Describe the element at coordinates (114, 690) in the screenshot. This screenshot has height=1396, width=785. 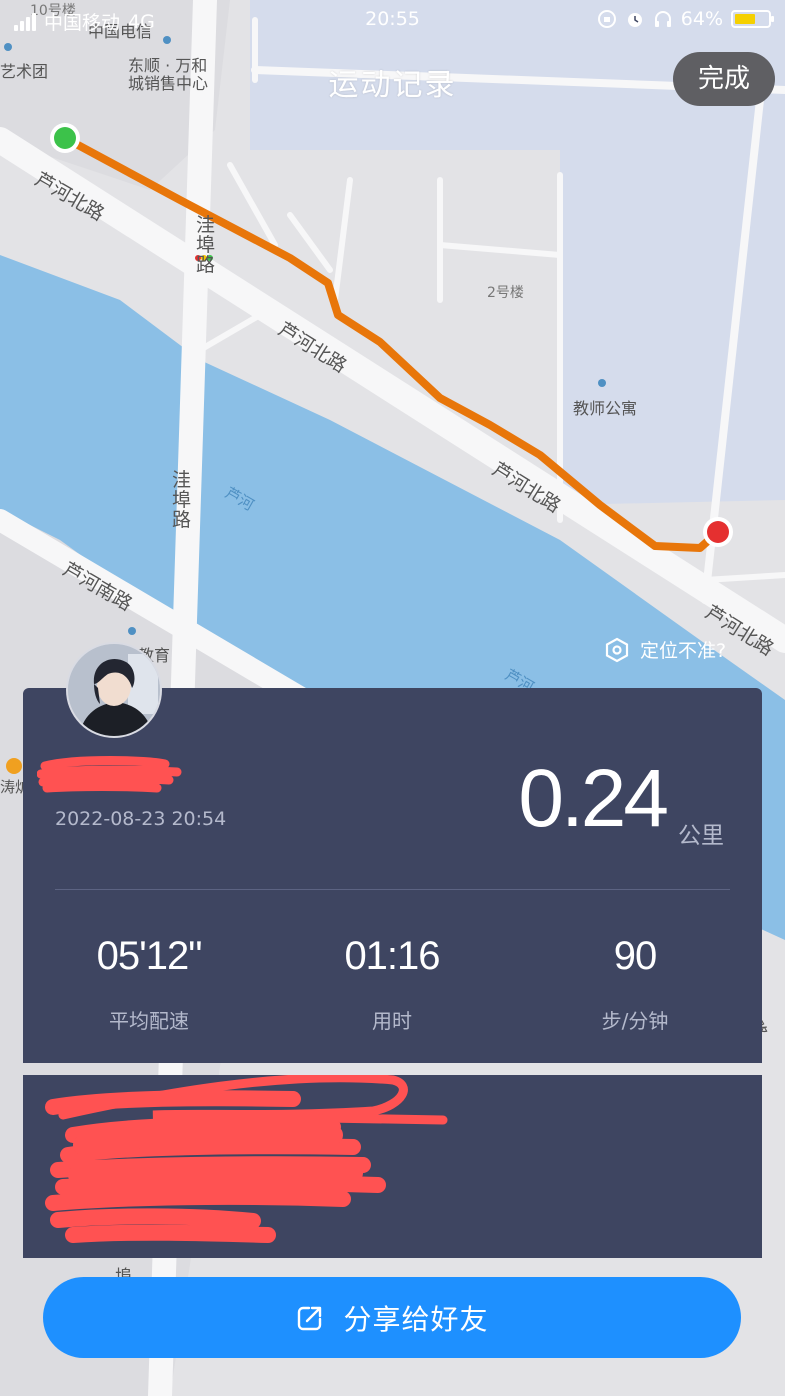
I see `avatar` at that location.